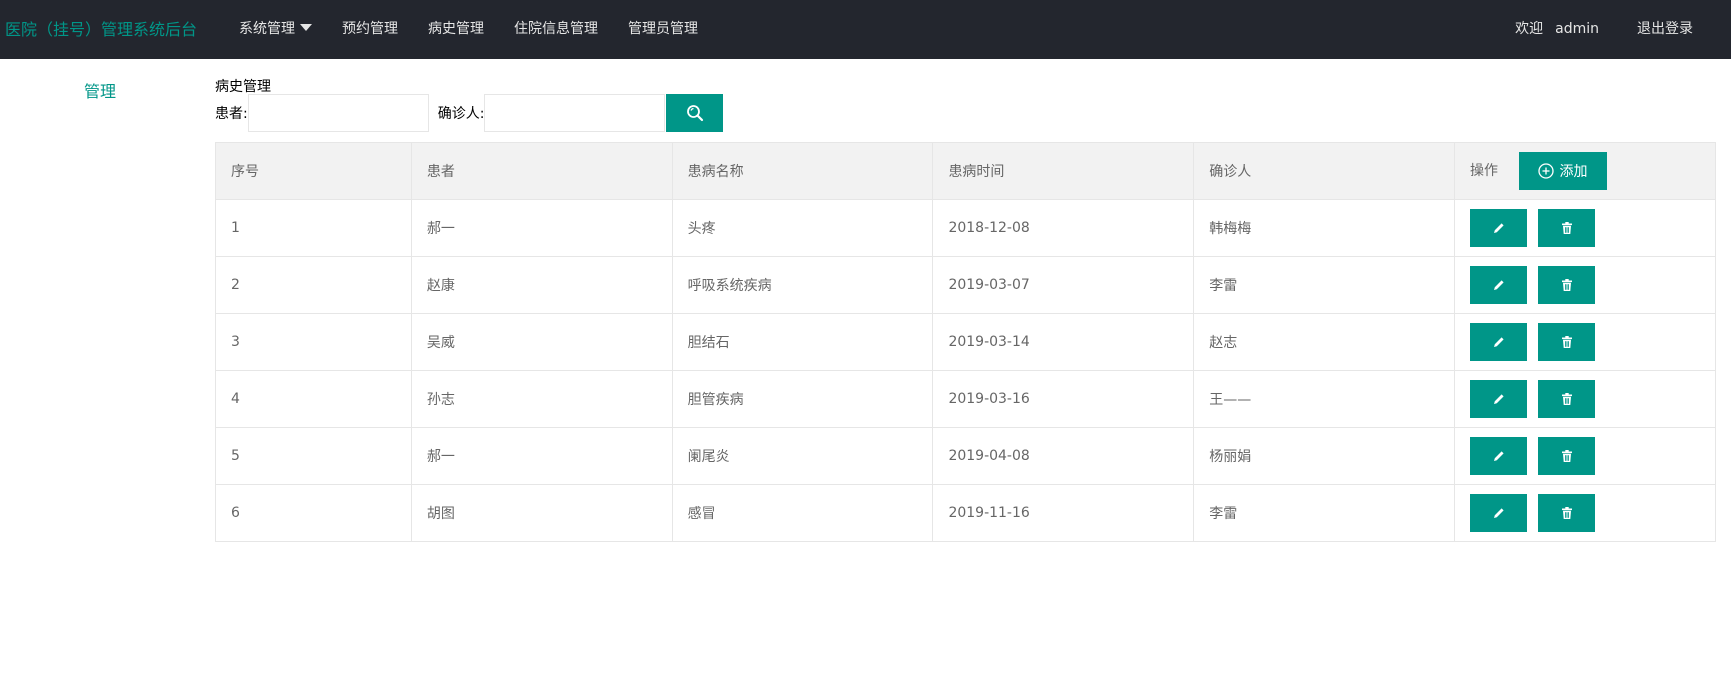  What do you see at coordinates (231, 114) in the screenshot?
I see `patient-label: 患者:` at bounding box center [231, 114].